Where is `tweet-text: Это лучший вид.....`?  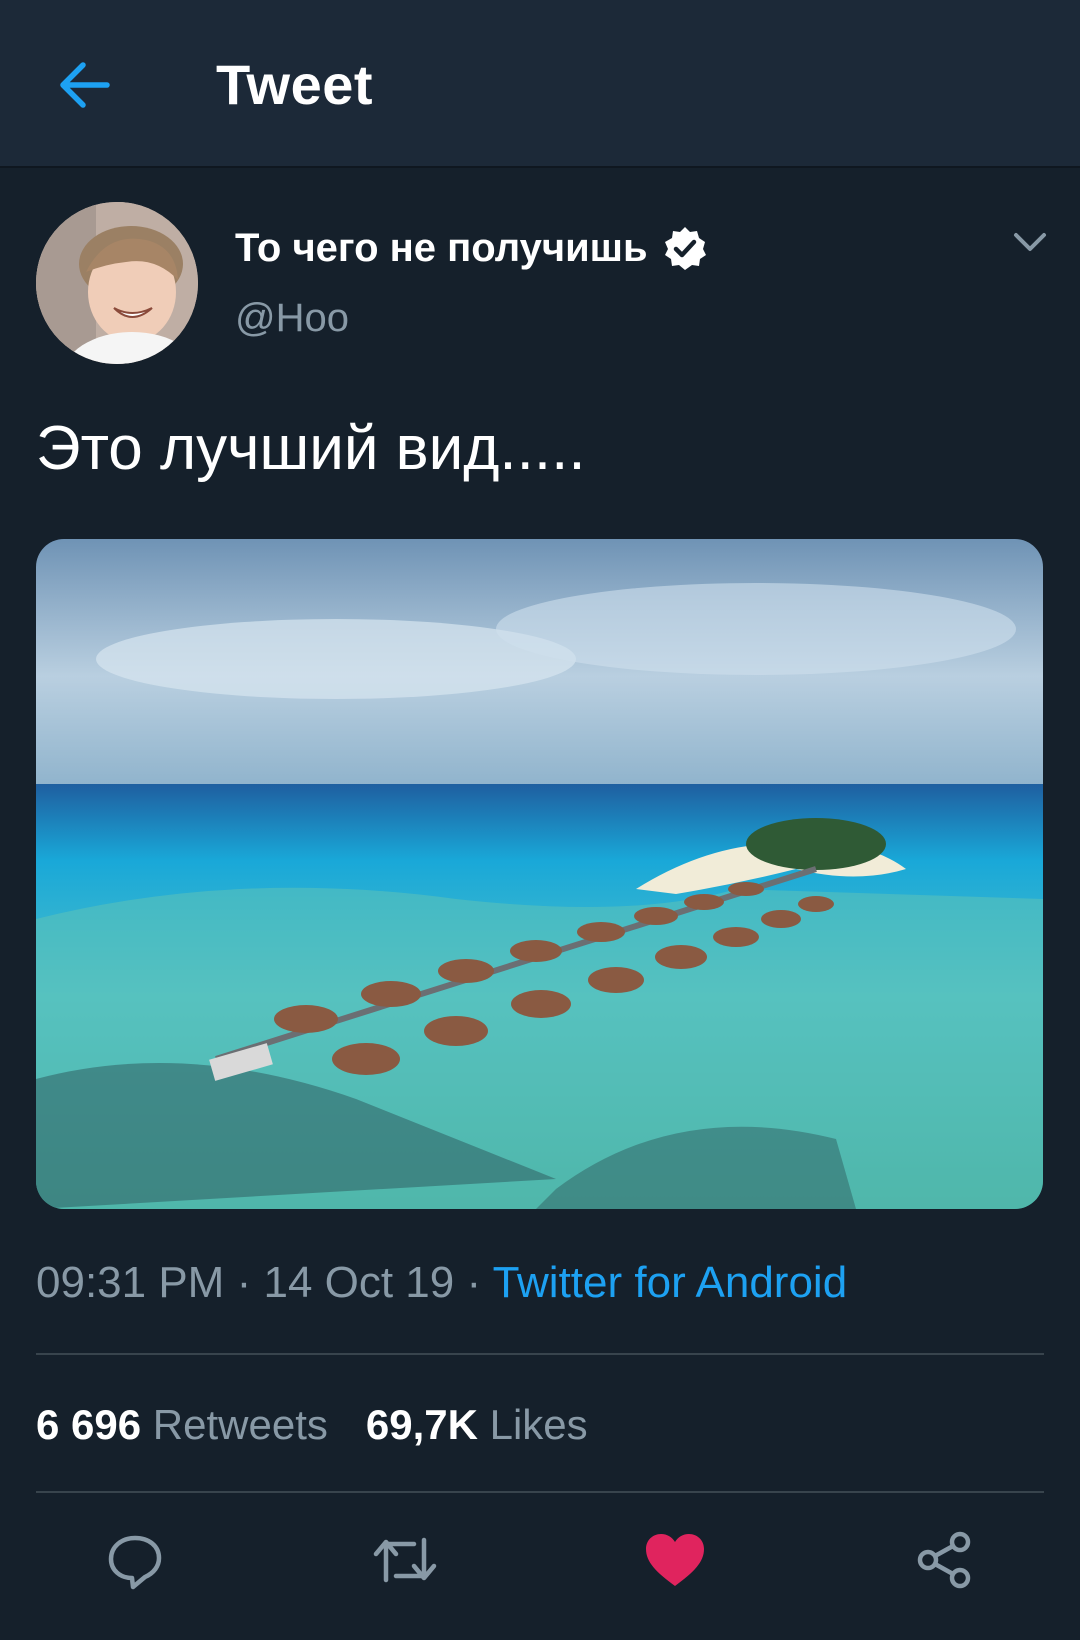 tweet-text: Это лучший вид..... is located at coordinates (311, 448).